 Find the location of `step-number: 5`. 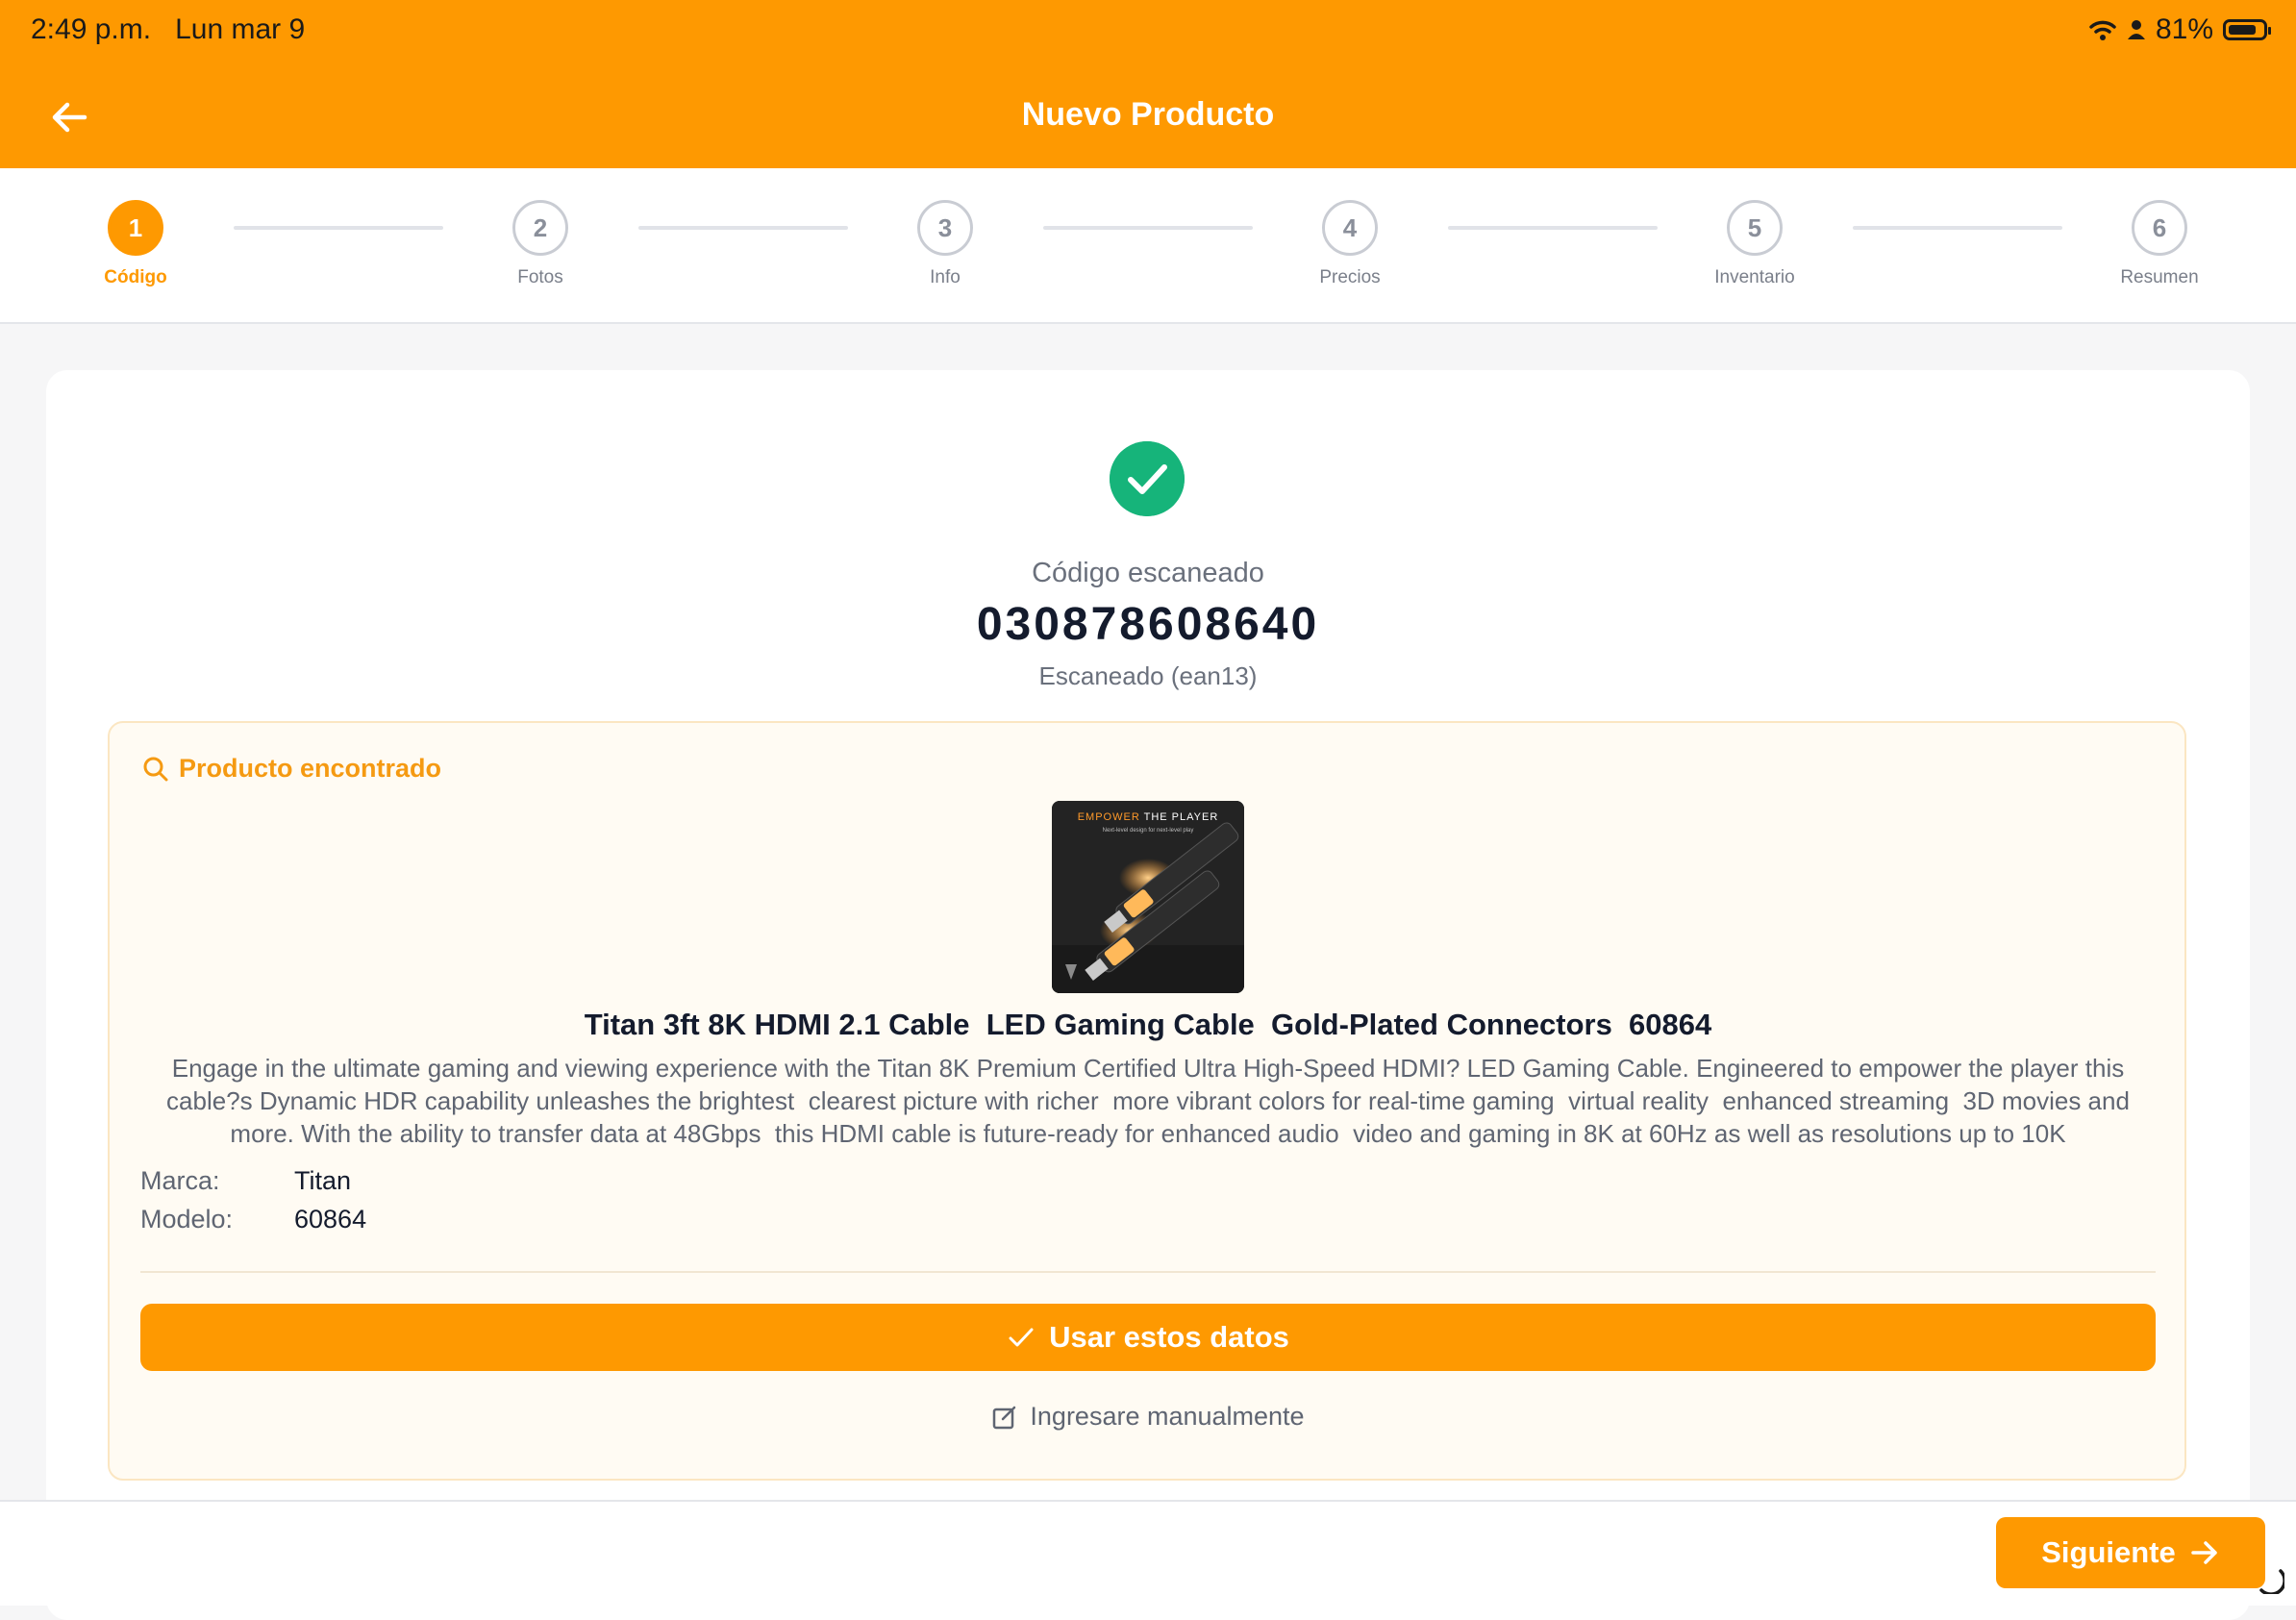

step-number: 5 is located at coordinates (1755, 228).